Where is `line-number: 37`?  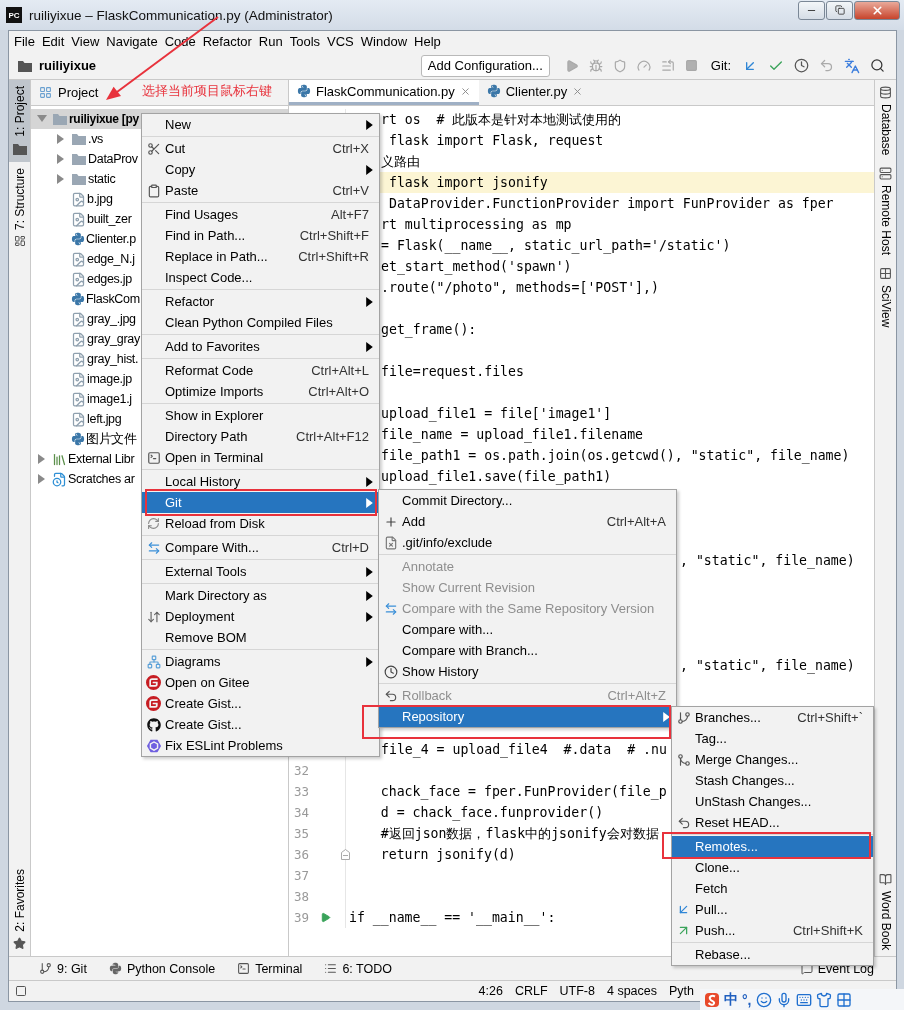
line-number: 37 is located at coordinates (302, 875).